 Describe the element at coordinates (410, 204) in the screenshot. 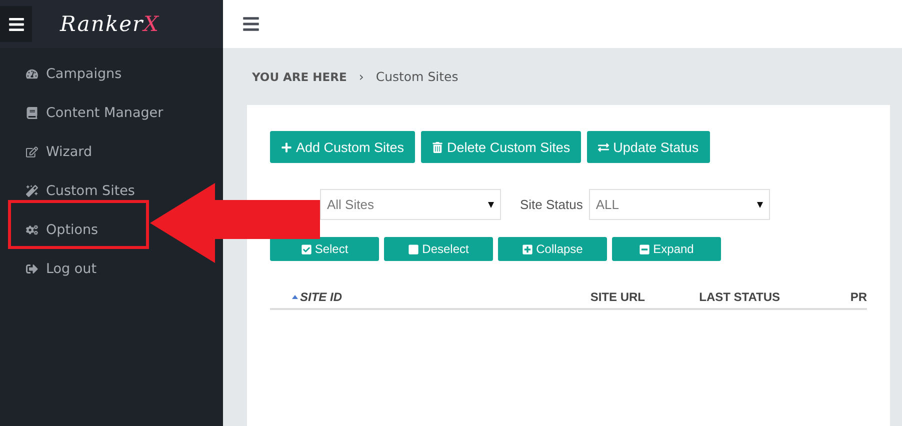

I see `select-field: All Sites` at that location.